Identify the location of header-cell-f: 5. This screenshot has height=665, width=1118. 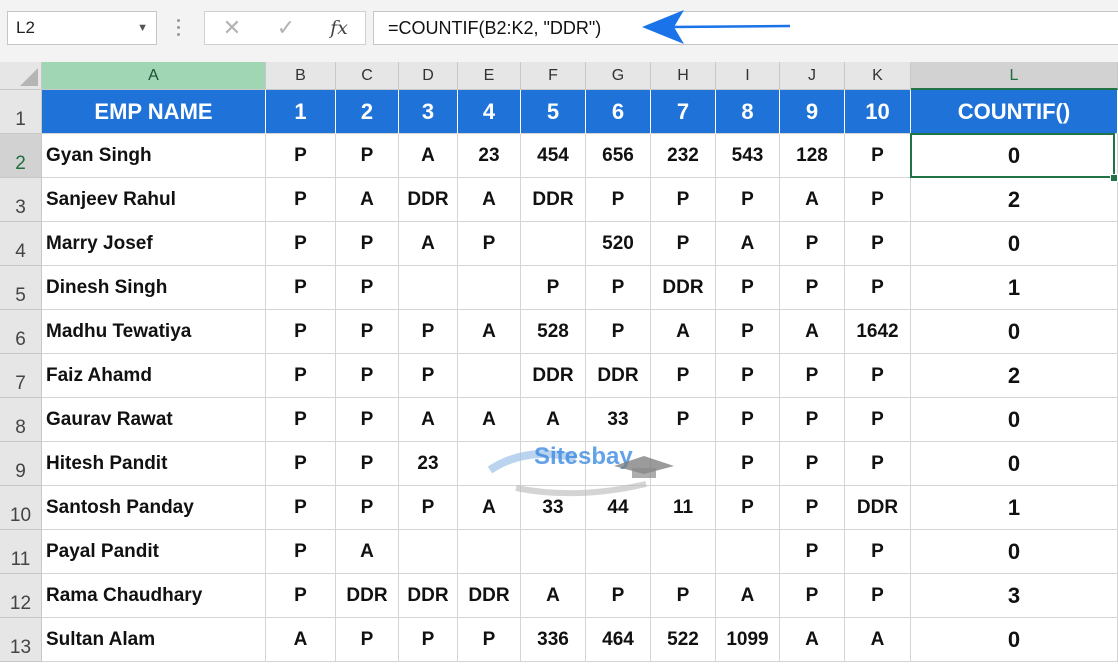
(553, 112).